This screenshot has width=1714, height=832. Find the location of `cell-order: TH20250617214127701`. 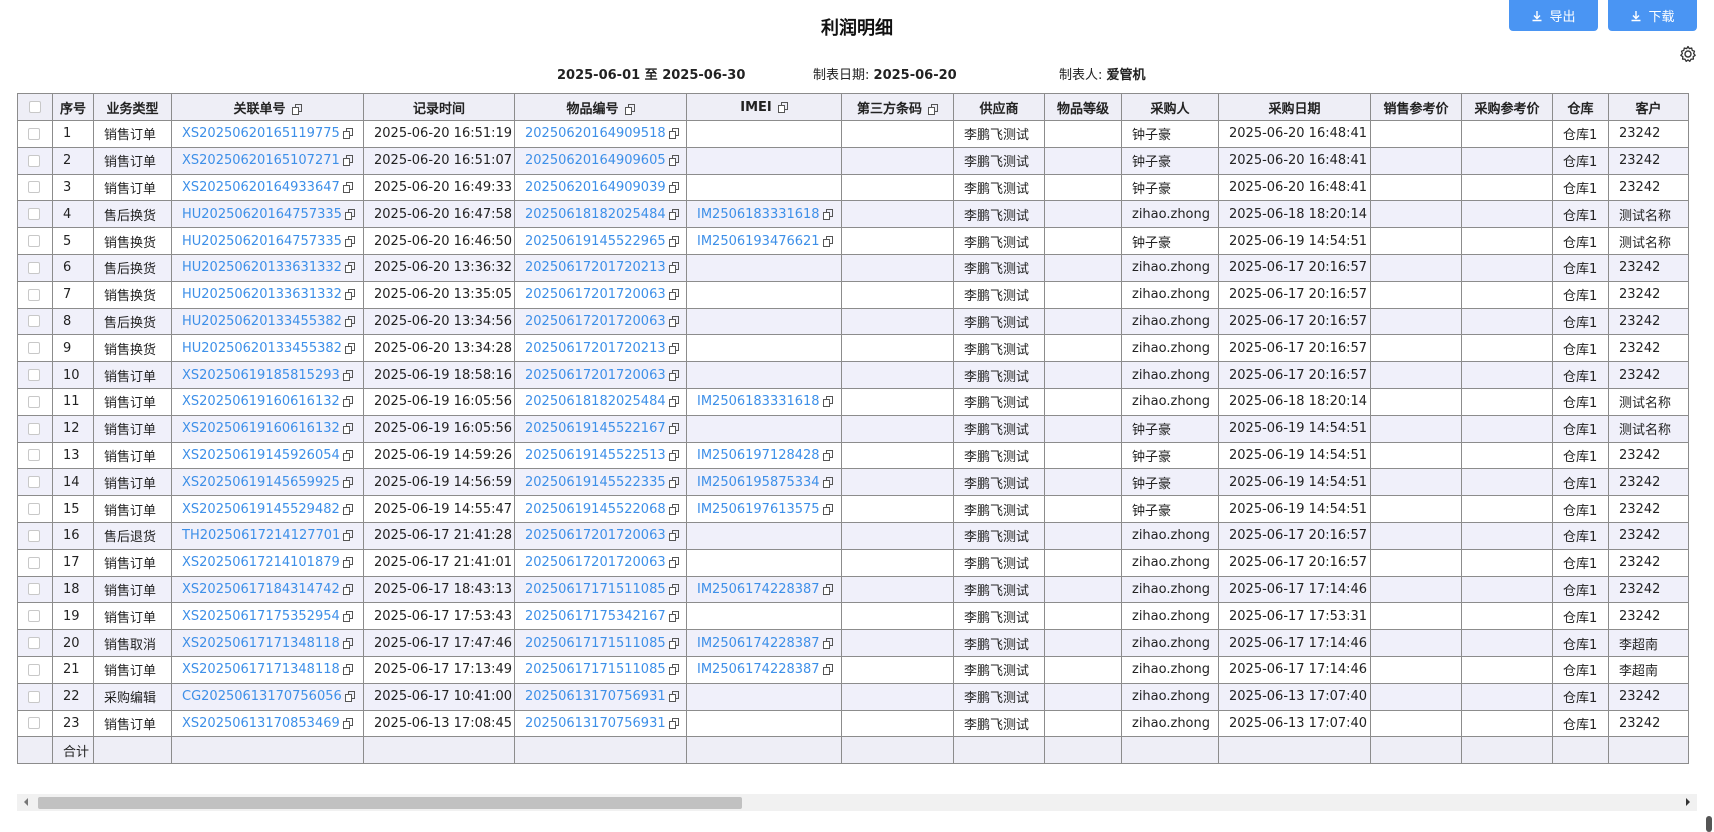

cell-order: TH20250617214127701 is located at coordinates (267, 535).